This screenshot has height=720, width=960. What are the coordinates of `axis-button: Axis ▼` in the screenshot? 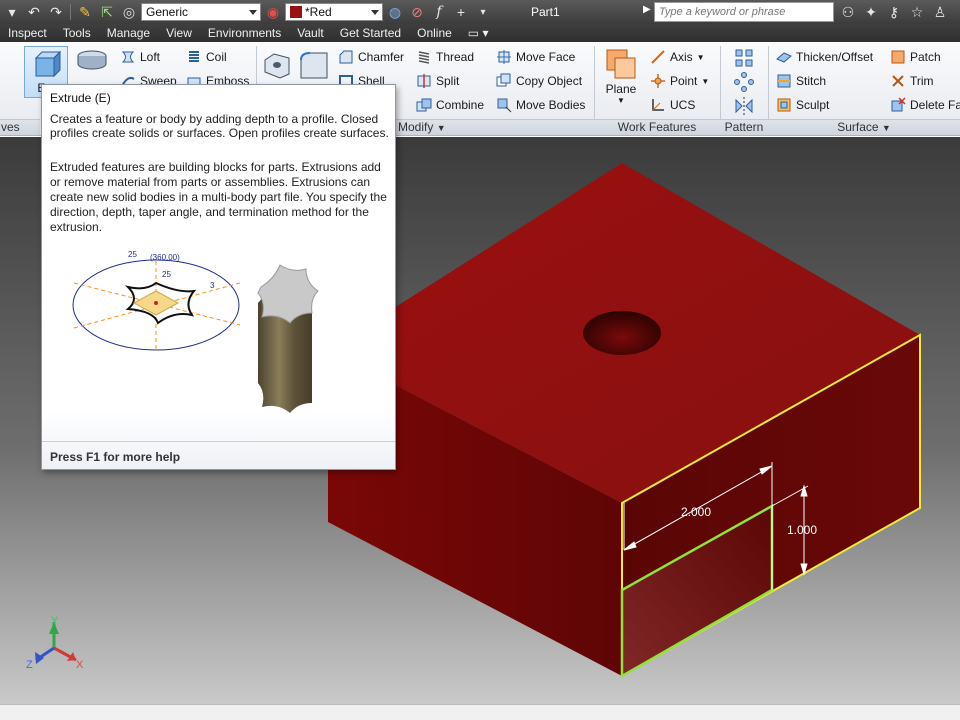 It's located at (677, 57).